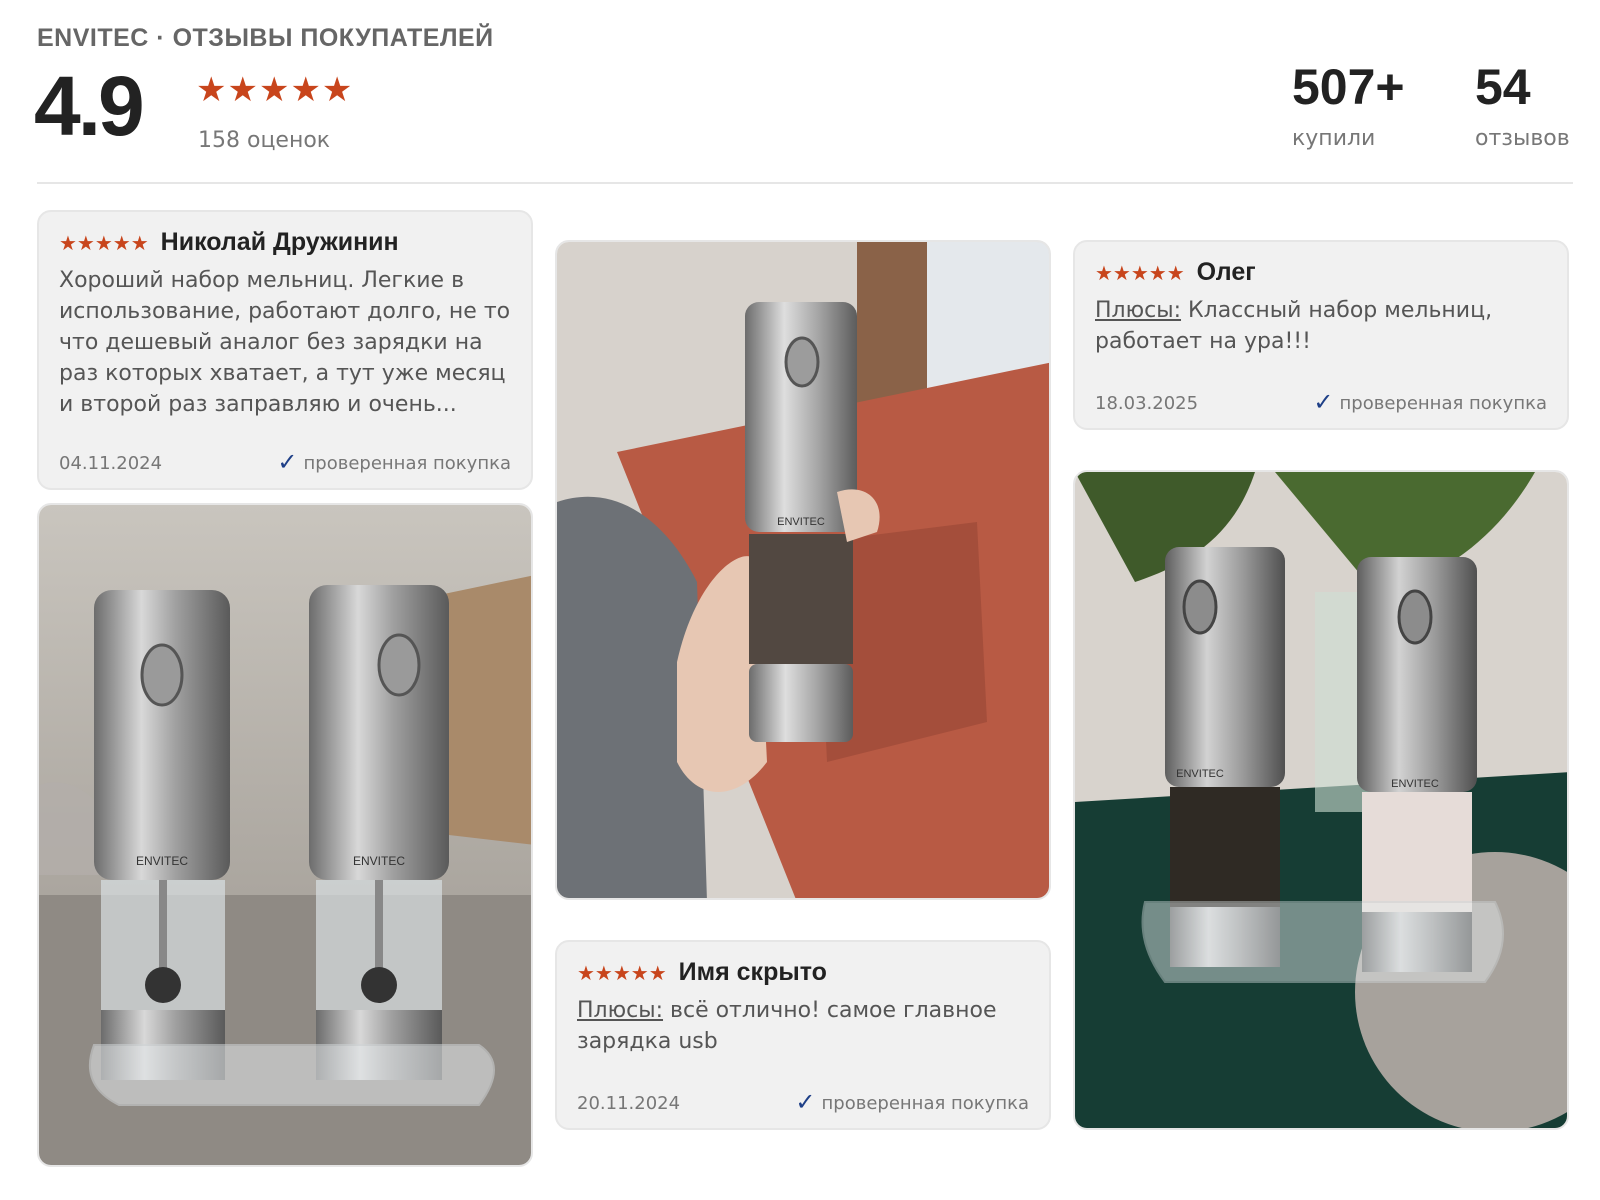 The image size is (1600, 1200). Describe the element at coordinates (111, 463) in the screenshot. I see `review-date: 04.11.2024` at that location.